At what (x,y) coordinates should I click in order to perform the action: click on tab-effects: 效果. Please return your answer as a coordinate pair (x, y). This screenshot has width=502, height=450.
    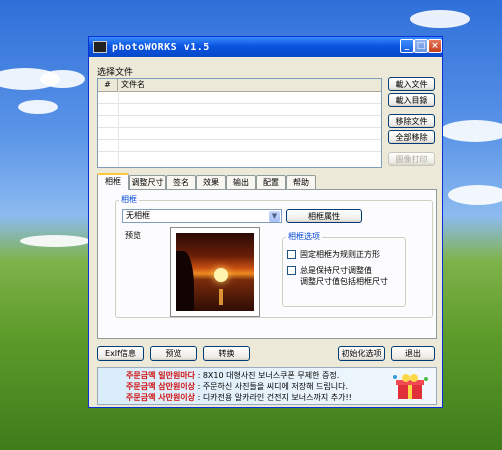
    Looking at the image, I should click on (211, 182).